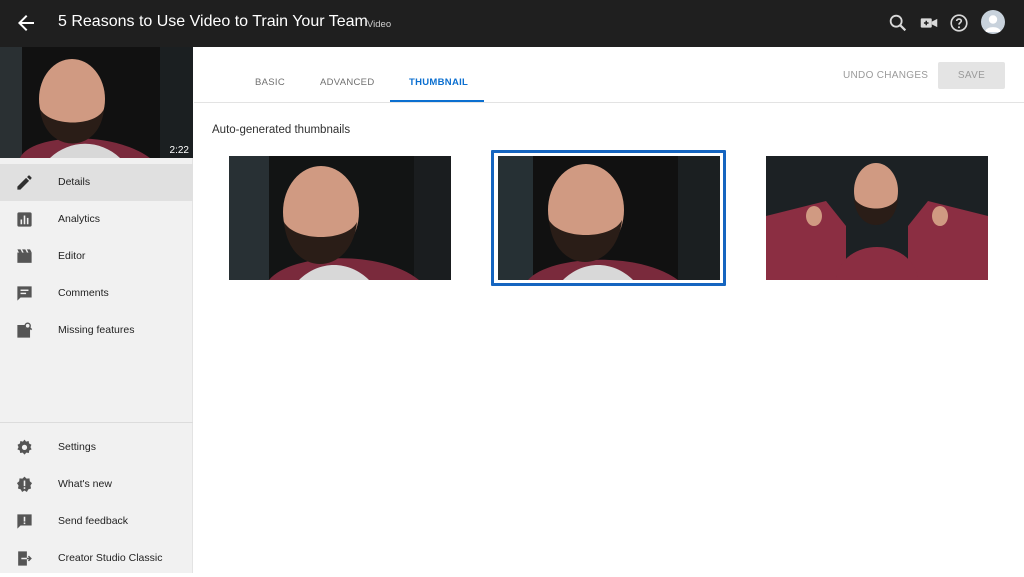 The height and width of the screenshot is (577, 1024). Describe the element at coordinates (79, 219) in the screenshot. I see `sidebar-item-label: Analytics` at that location.